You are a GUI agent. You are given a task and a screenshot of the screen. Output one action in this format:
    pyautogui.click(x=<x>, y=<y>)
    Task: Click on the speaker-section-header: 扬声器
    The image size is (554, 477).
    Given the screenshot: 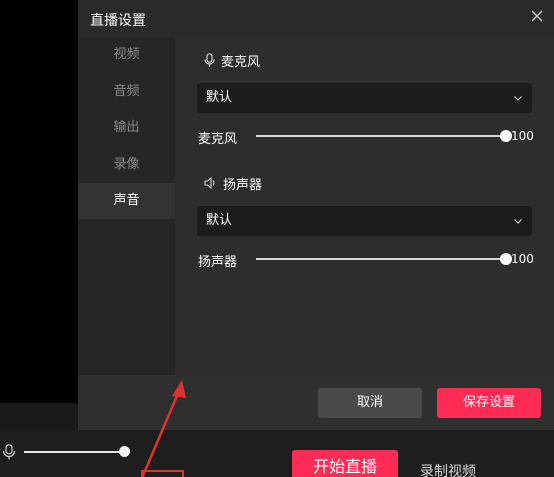 What is the action you would take?
    pyautogui.click(x=233, y=183)
    